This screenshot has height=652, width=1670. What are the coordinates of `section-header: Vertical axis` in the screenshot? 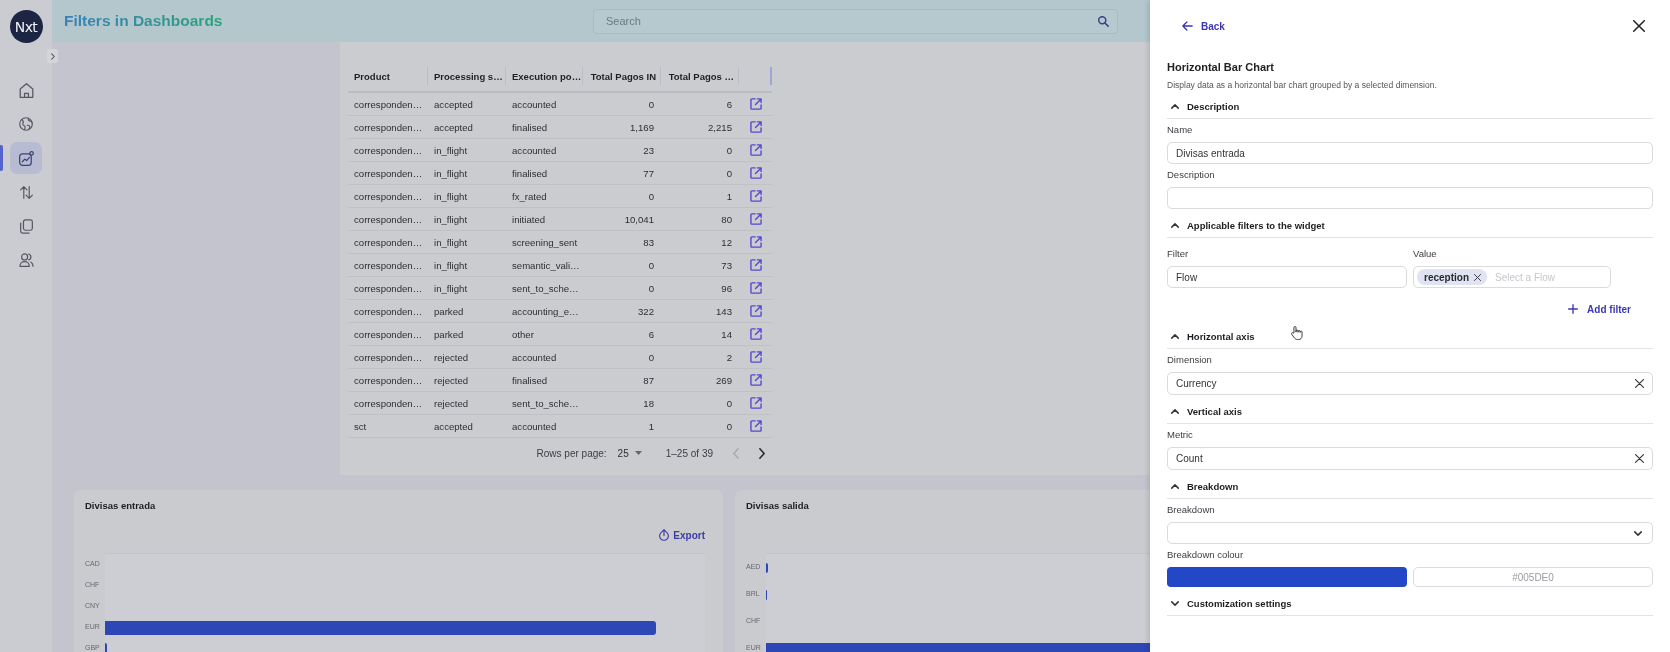 It's located at (1410, 412).